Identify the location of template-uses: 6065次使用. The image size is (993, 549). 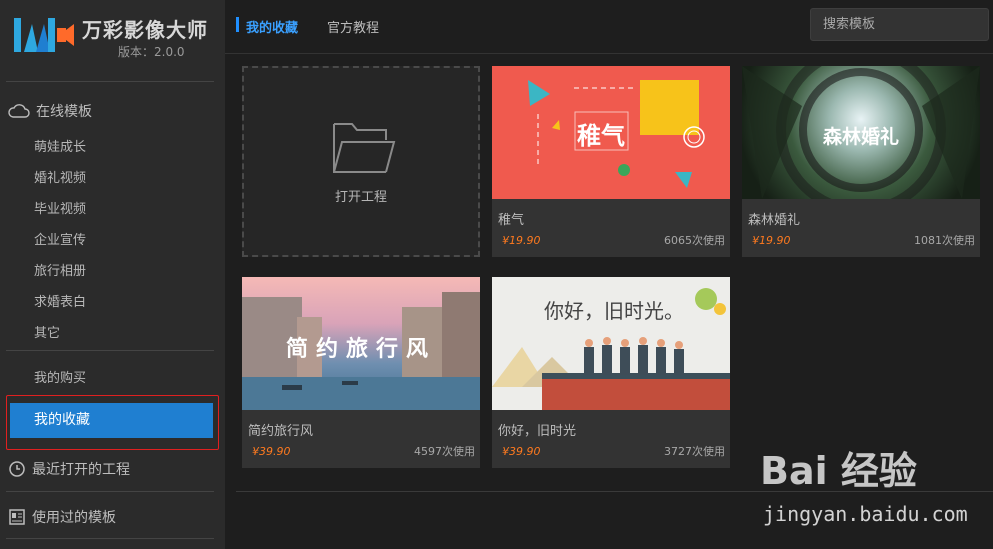
(694, 240).